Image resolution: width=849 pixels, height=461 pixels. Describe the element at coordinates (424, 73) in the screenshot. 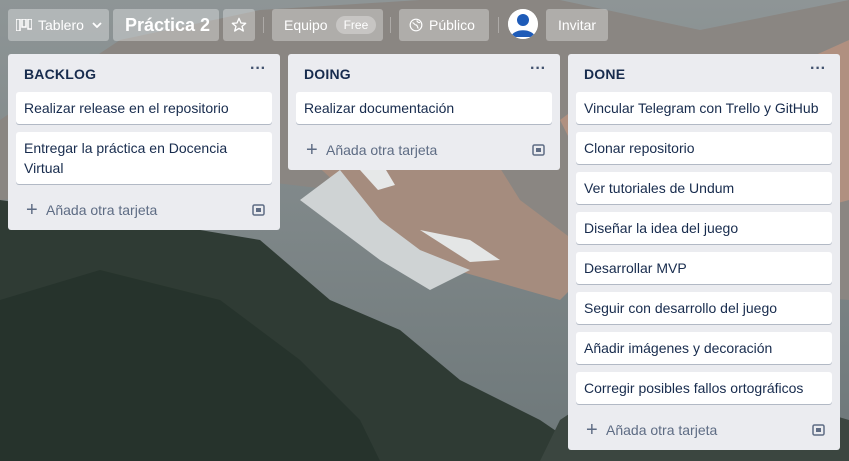

I see `list-header: DOING ···` at that location.